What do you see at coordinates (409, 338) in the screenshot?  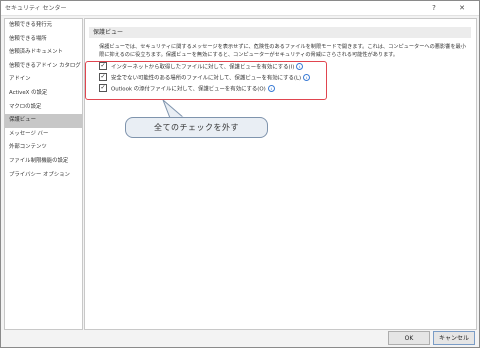 I see `ok-button: OK` at bounding box center [409, 338].